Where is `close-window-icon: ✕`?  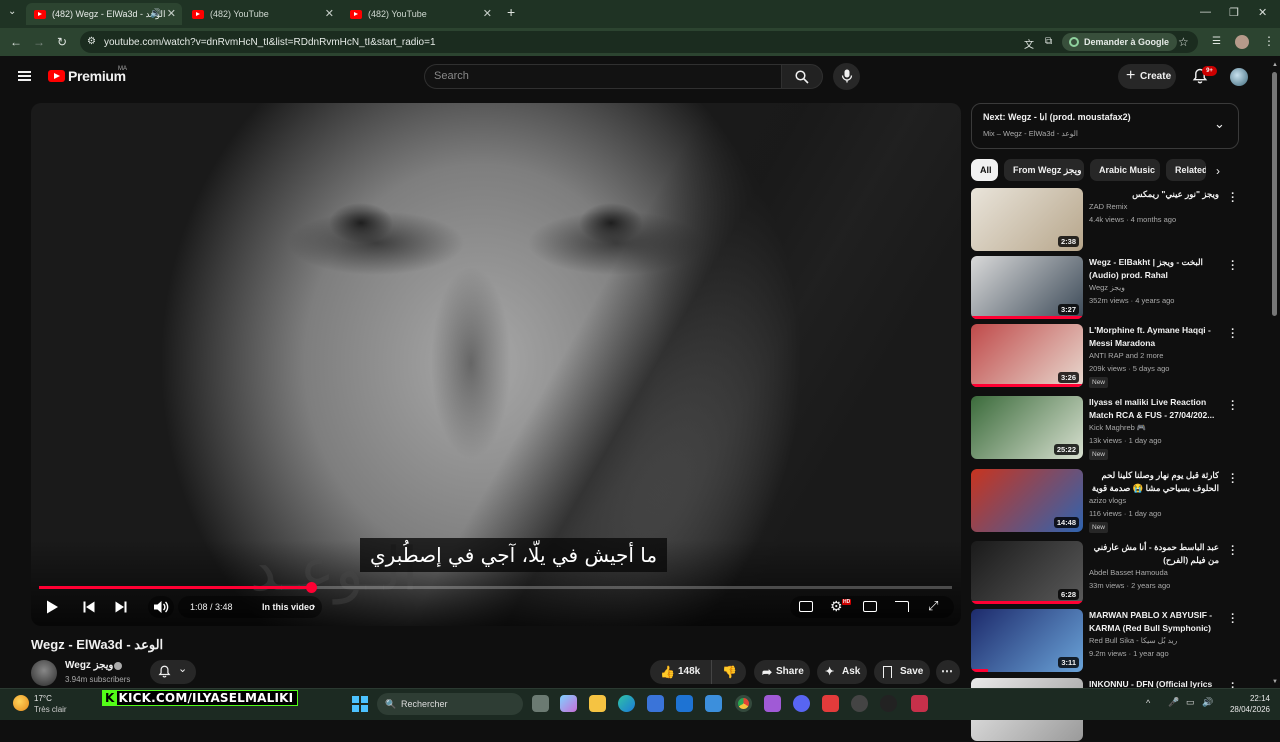 close-window-icon: ✕ is located at coordinates (1262, 12).